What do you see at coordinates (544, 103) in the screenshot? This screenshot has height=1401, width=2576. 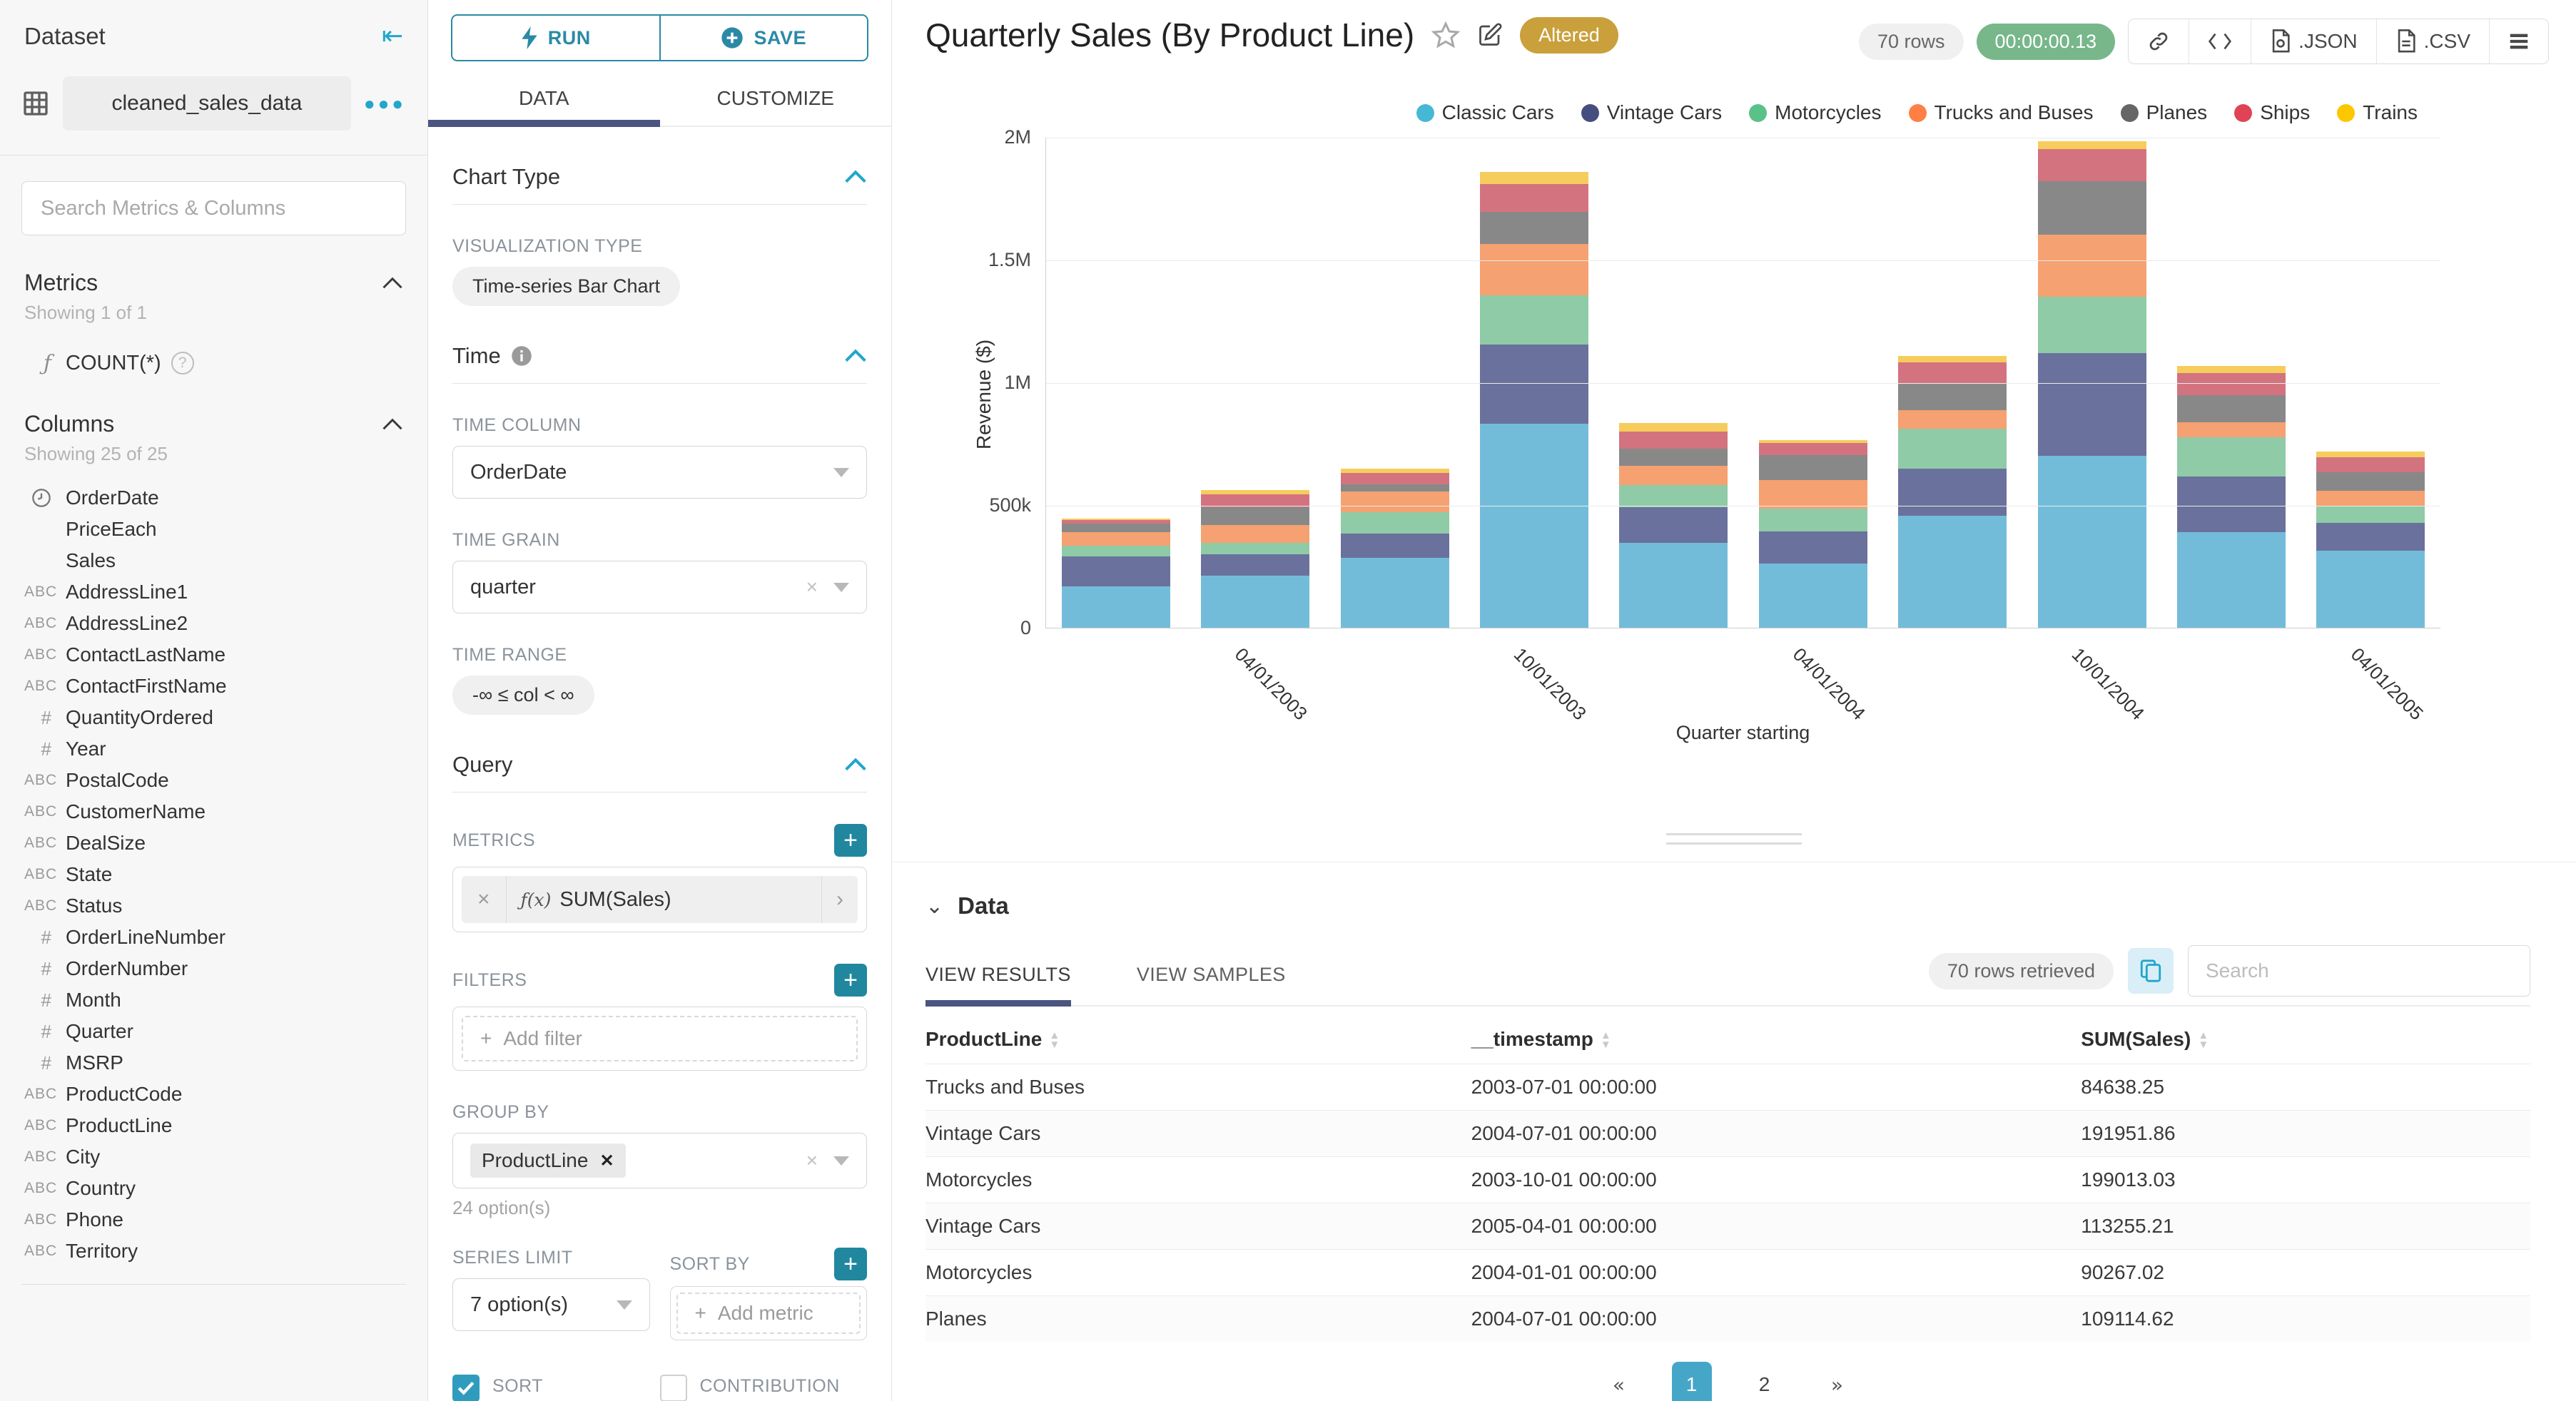 I see `tab-data: DATA` at bounding box center [544, 103].